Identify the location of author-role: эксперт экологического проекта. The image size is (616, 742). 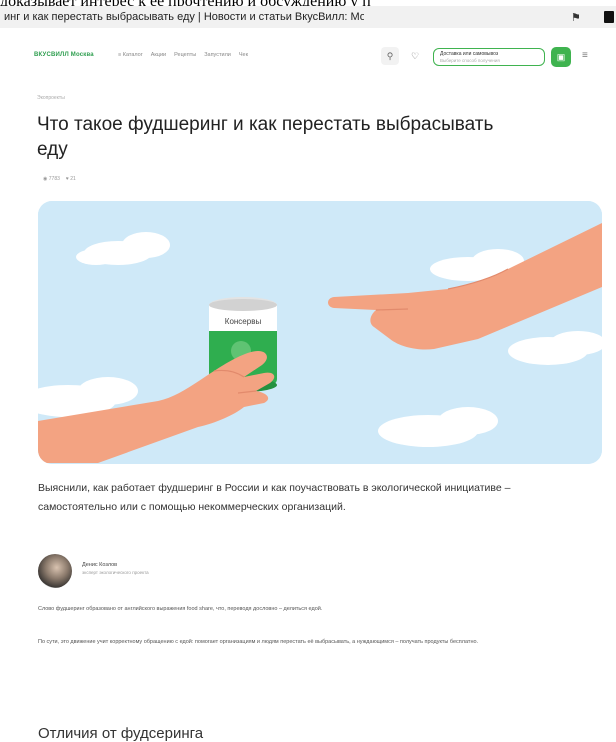
(115, 572).